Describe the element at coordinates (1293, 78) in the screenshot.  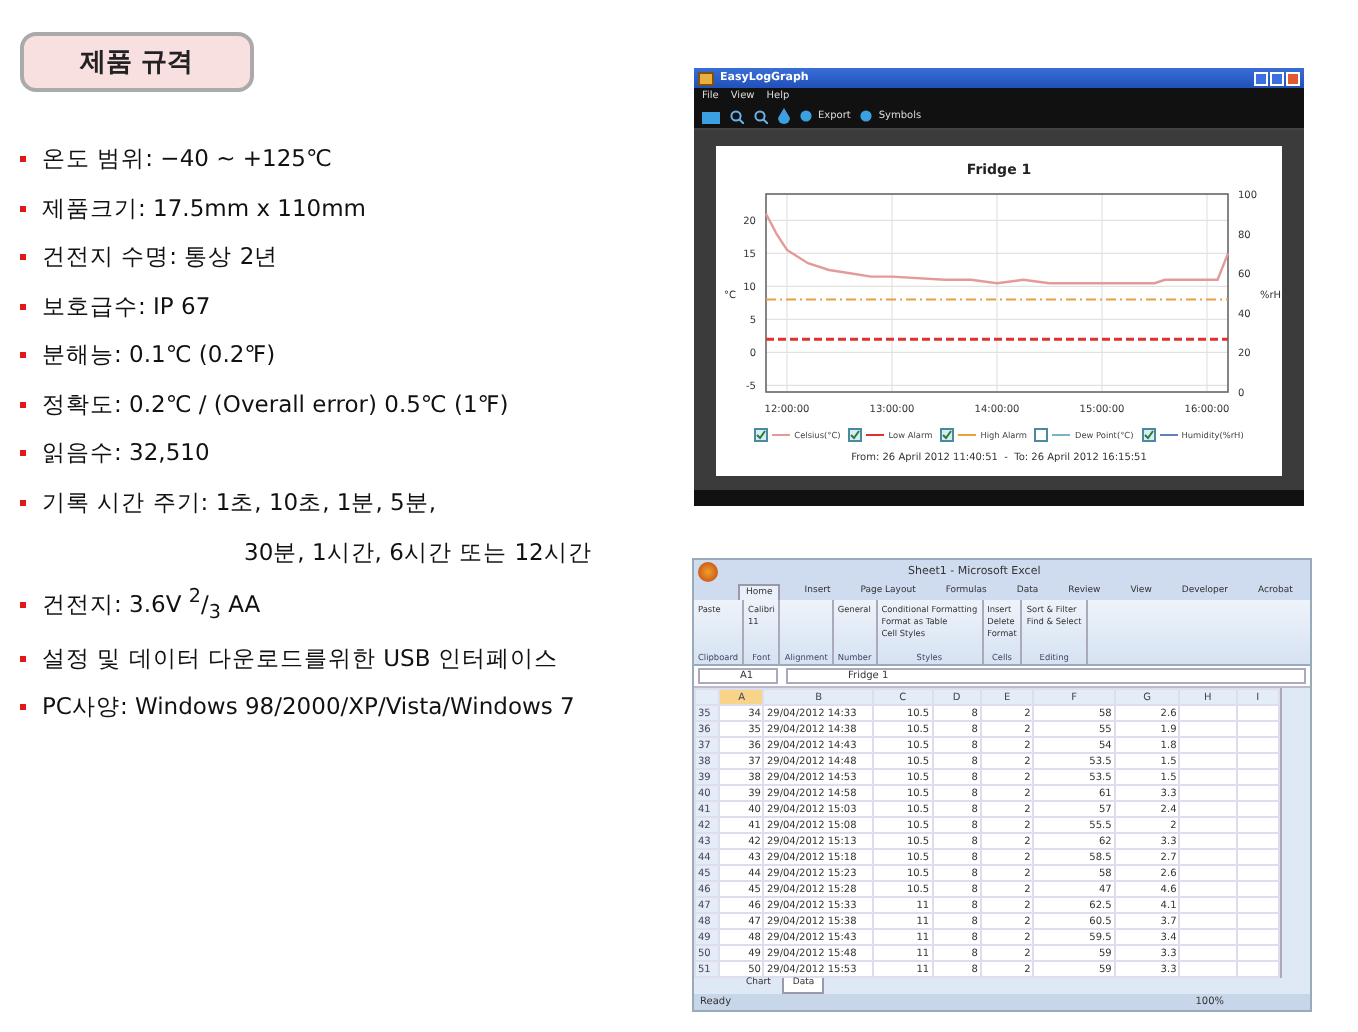
I see `close-button` at that location.